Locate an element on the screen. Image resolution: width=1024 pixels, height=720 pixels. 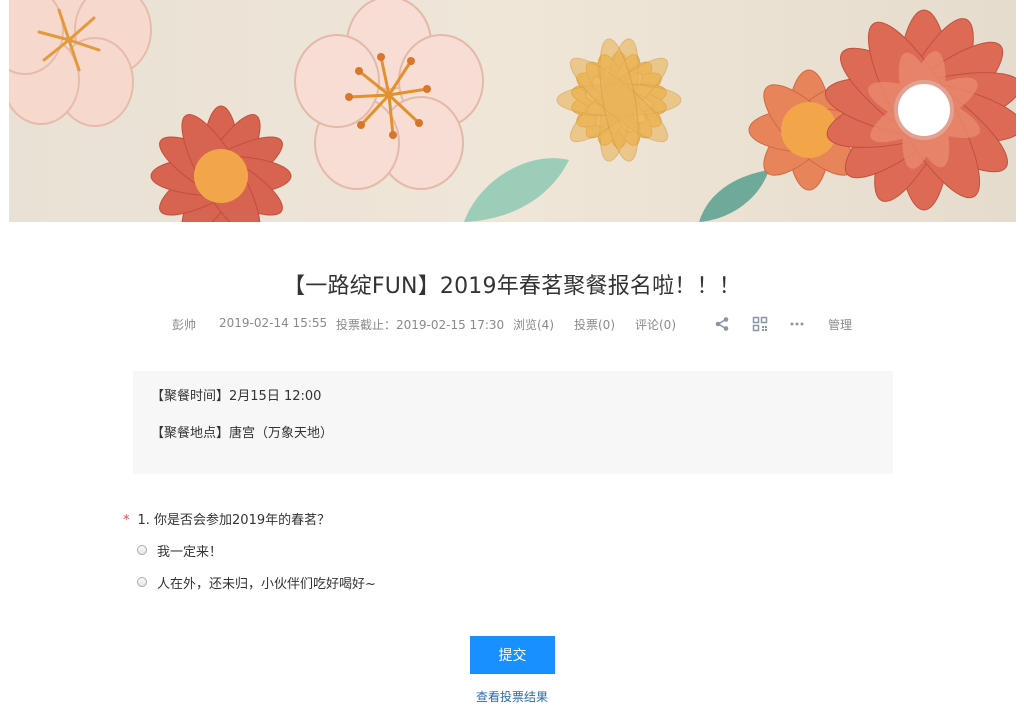
question-title: * 1. 你是否会参加2019年的春茗？ is located at coordinates (226, 518).